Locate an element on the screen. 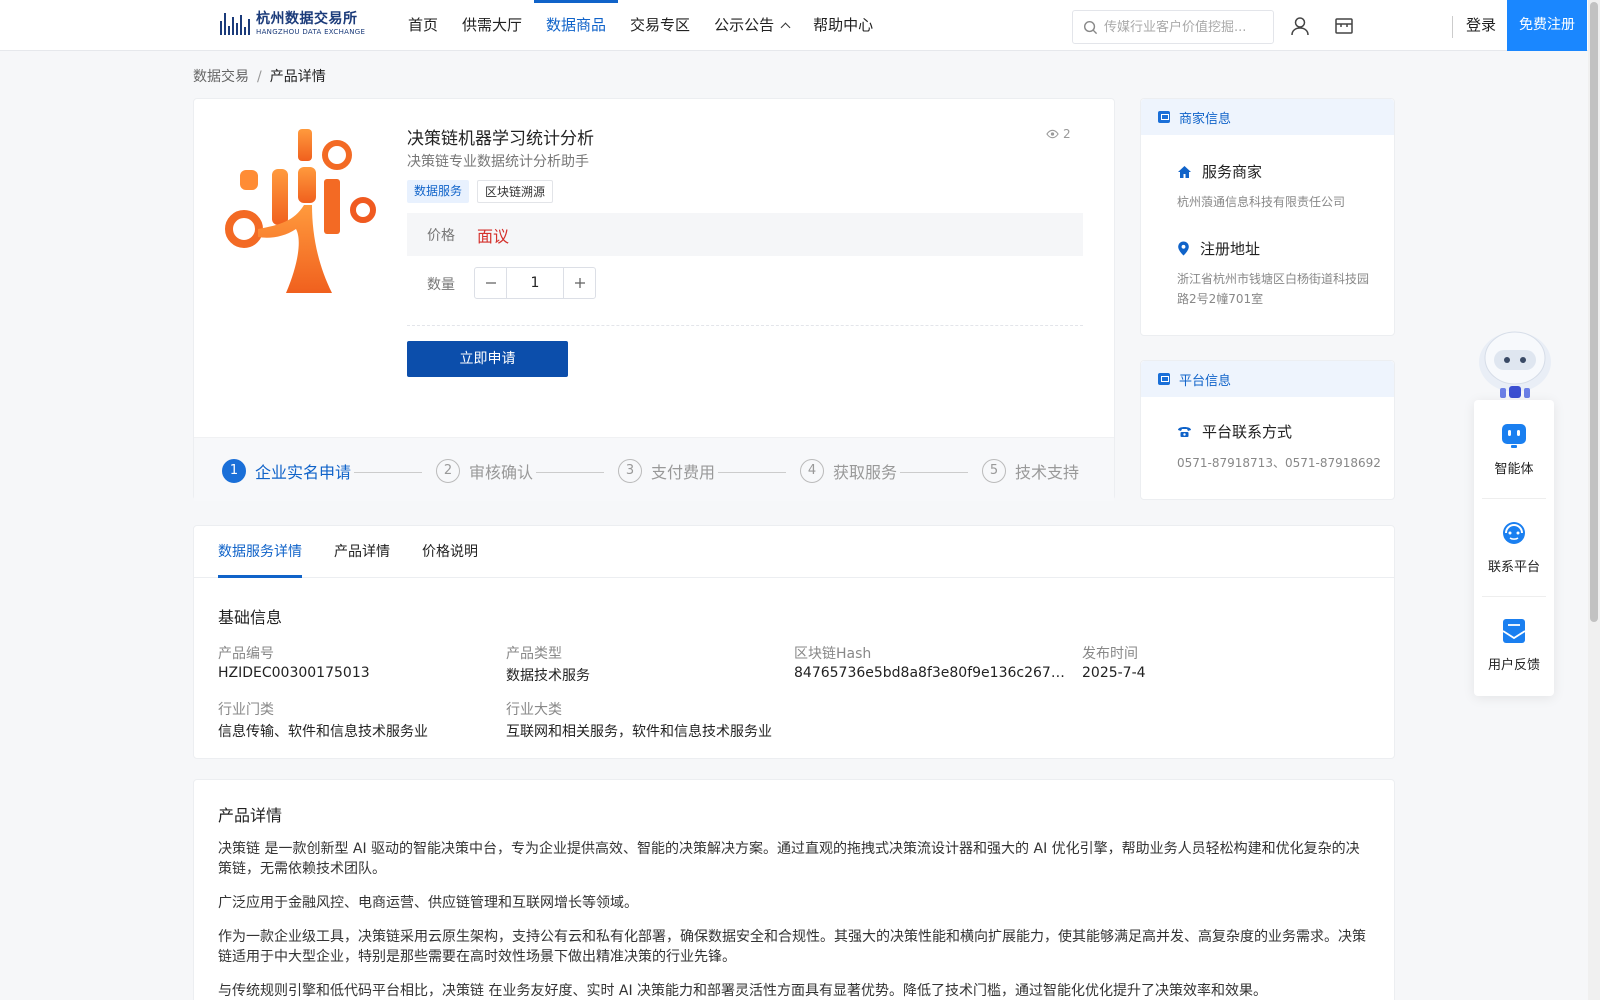 The image size is (1600, 1000). header-divider is located at coordinates (1452, 27).